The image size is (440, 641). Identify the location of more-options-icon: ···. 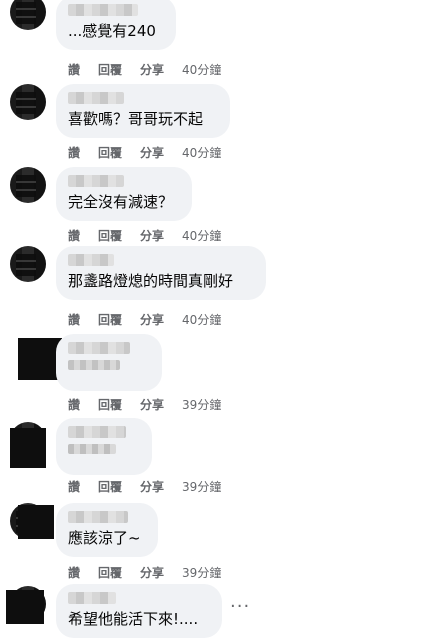
(240, 606).